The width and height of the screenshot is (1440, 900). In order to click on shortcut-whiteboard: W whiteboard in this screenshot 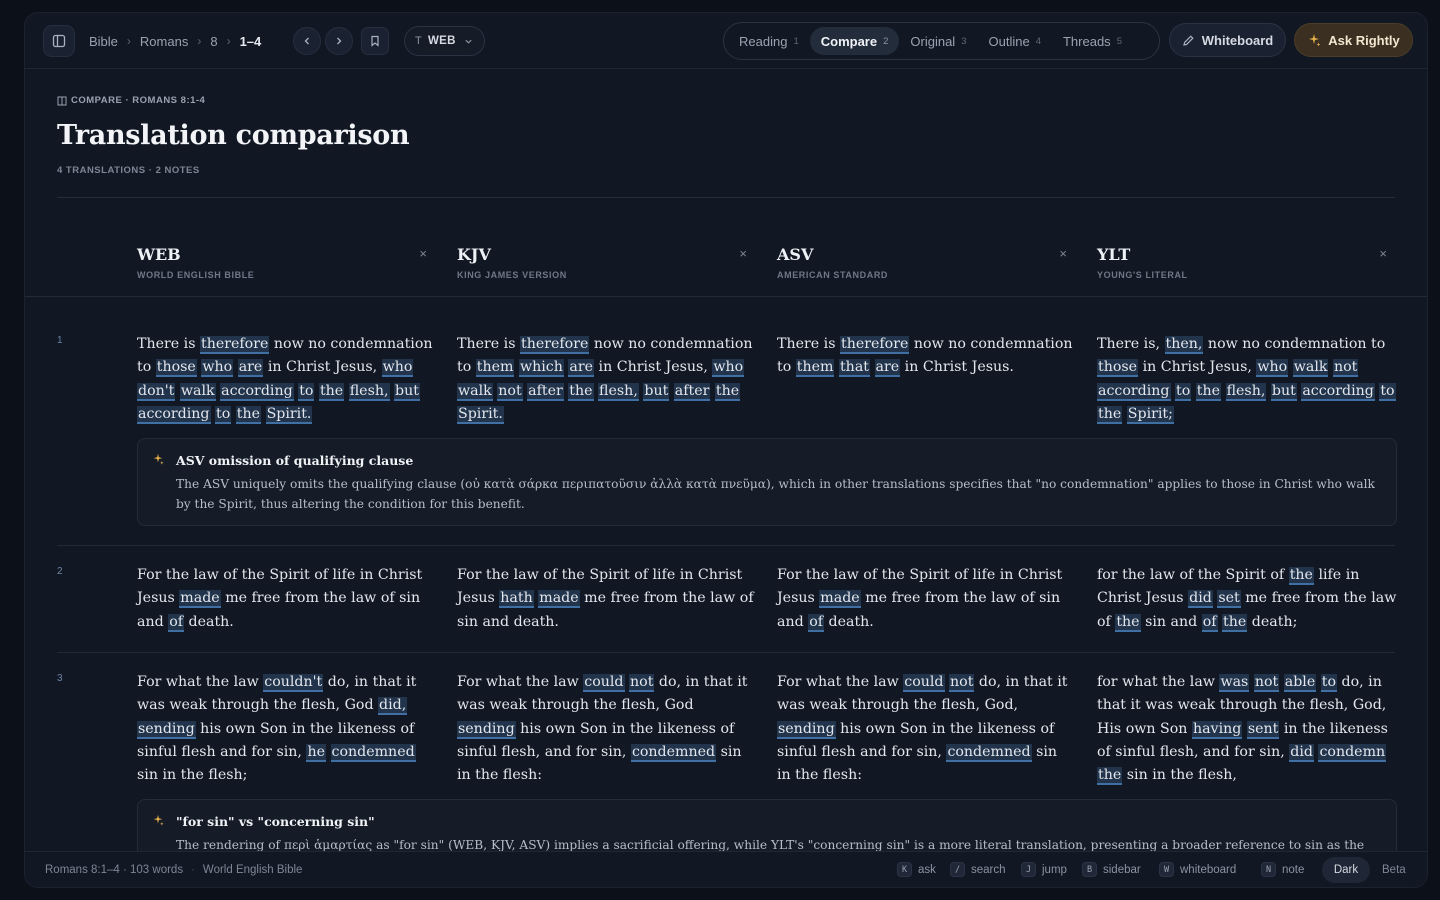, I will do `click(1197, 869)`.